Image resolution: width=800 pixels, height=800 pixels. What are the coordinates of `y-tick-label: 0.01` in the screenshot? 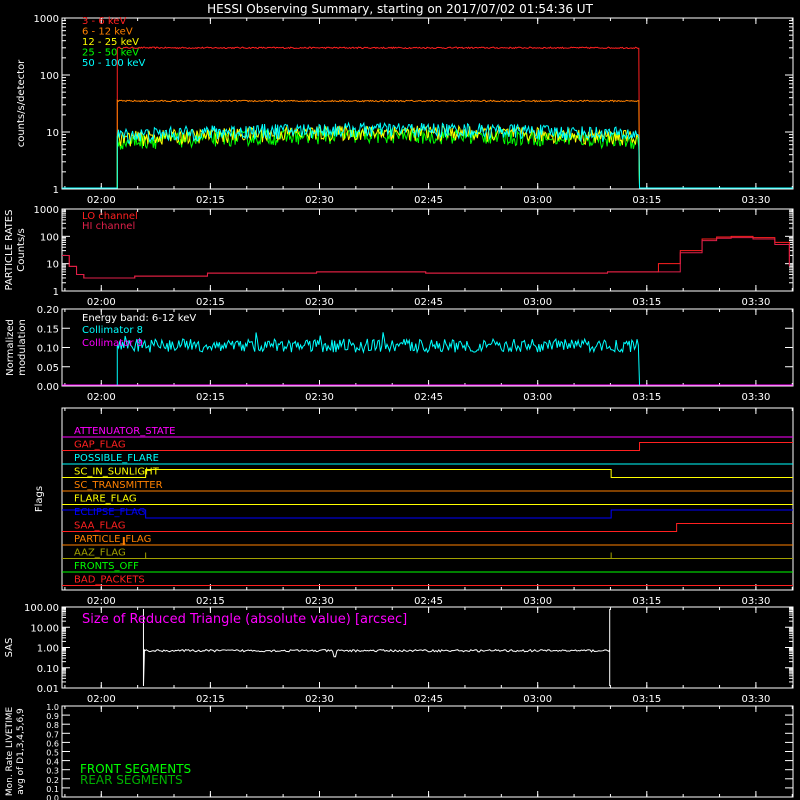 It's located at (48, 689).